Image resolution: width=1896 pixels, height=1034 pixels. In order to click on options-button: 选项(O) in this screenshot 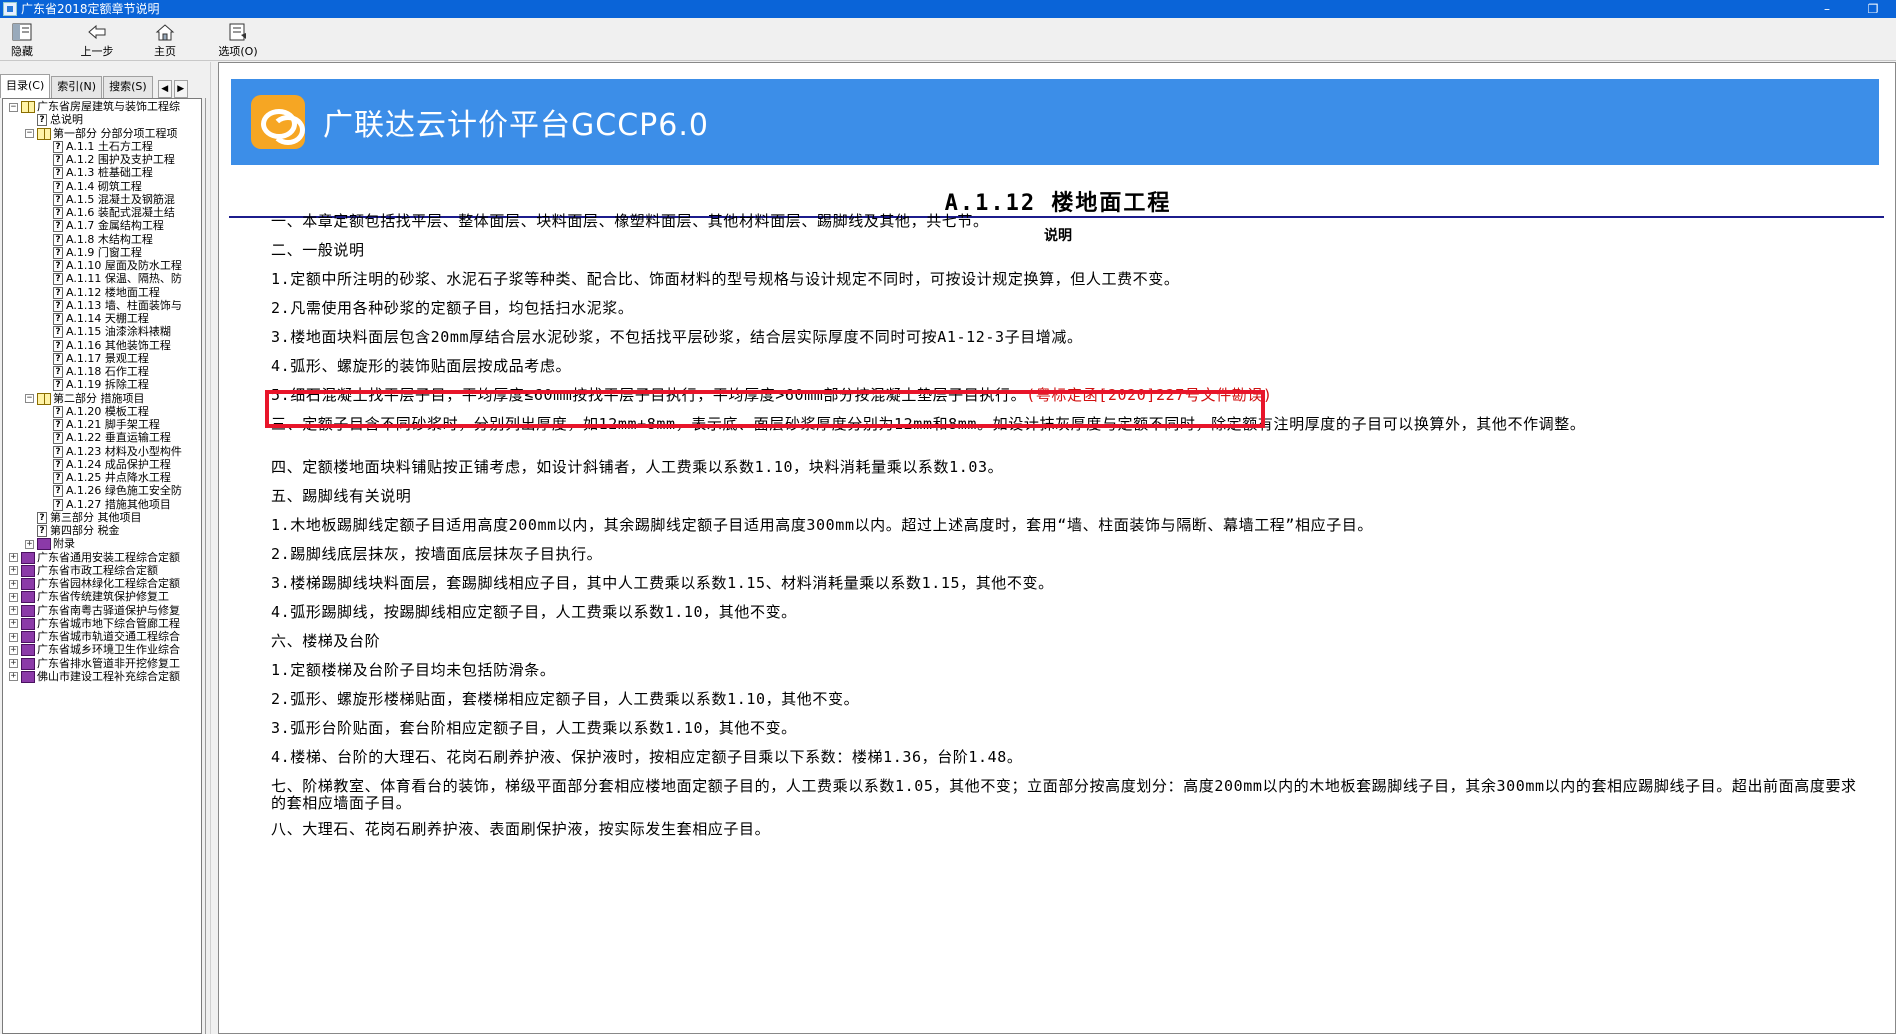, I will do `click(238, 39)`.